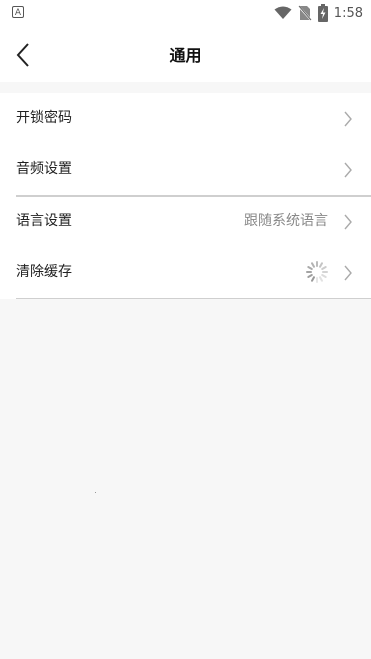 The image size is (371, 659). I want to click on language-value: 跟随系统语言, so click(286, 221).